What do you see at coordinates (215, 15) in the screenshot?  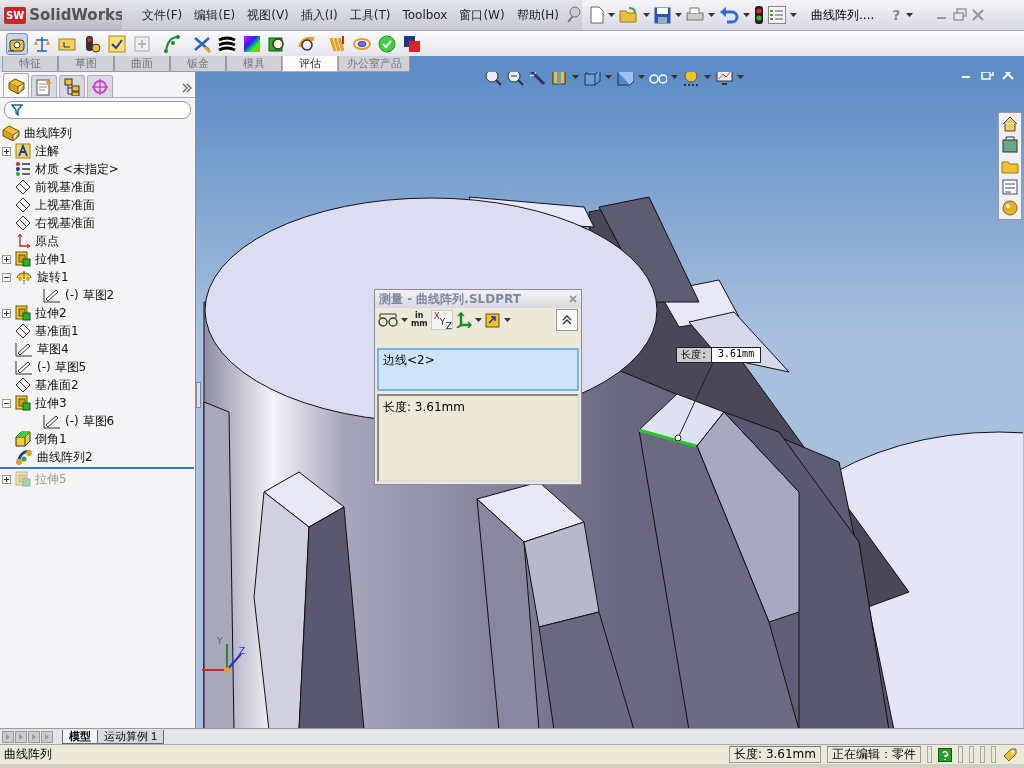 I see `menu-item: 编辑(E)` at bounding box center [215, 15].